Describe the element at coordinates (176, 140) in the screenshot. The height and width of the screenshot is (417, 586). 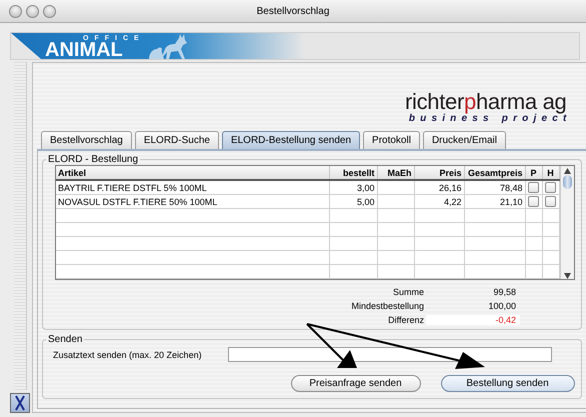
I see `tab: ELORD-Suche` at that location.